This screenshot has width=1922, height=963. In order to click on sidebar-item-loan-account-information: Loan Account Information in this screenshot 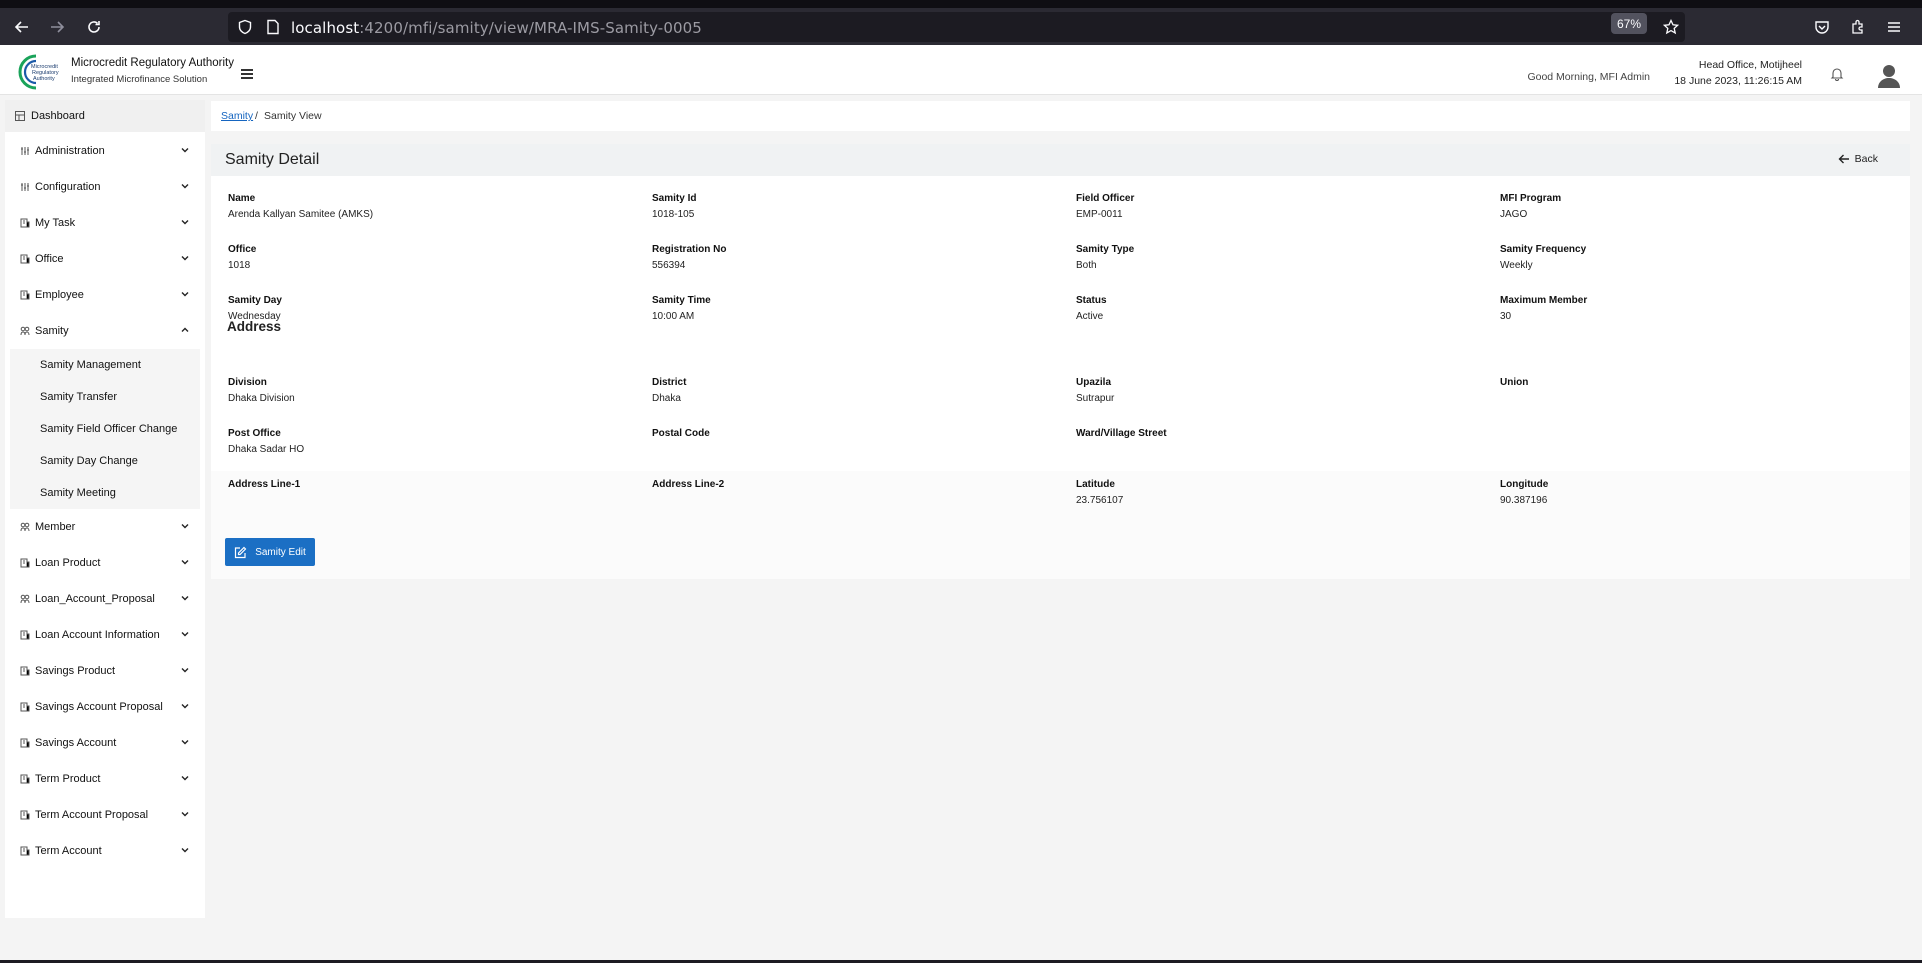, I will do `click(105, 635)`.